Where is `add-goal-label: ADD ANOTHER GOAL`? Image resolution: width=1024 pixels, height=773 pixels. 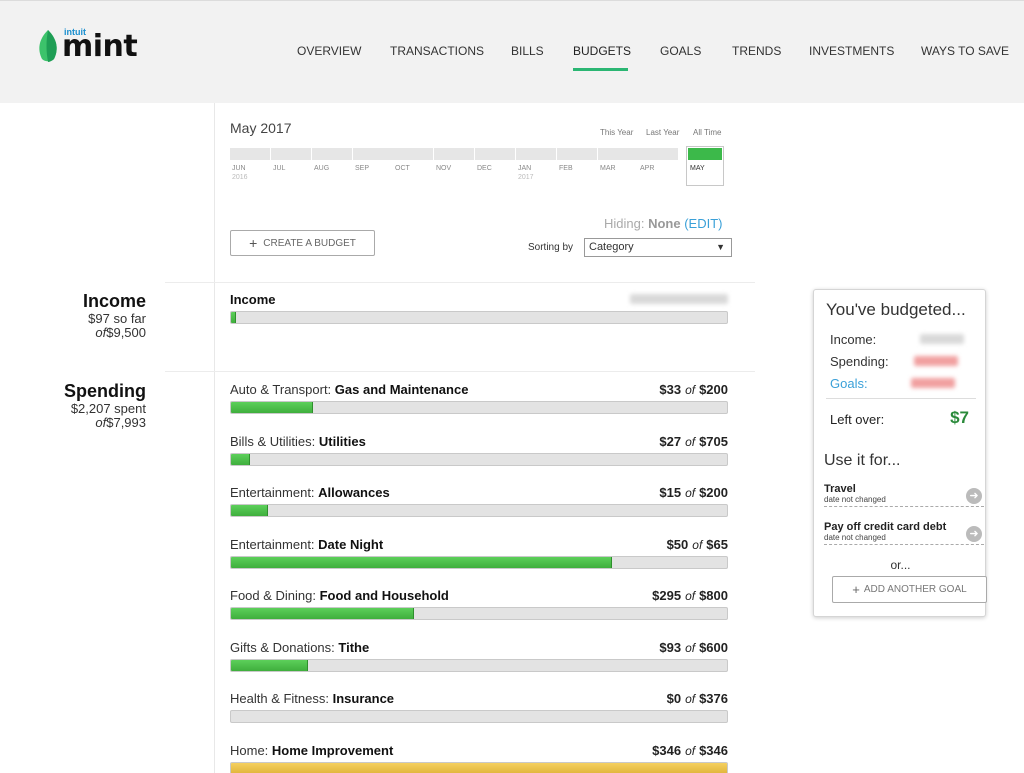
add-goal-label: ADD ANOTHER GOAL is located at coordinates (915, 589).